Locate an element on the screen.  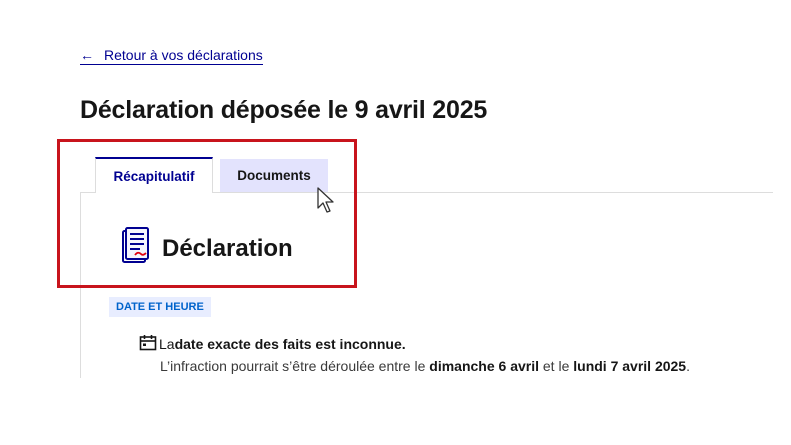
tab-recapitulatif: Récapitulatif is located at coordinates (154, 175).